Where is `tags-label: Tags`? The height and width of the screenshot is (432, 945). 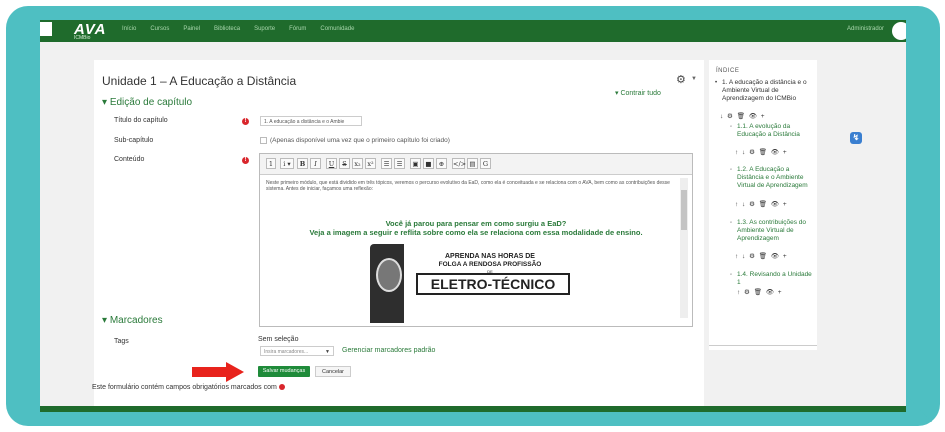
tags-label: Tags is located at coordinates (121, 341).